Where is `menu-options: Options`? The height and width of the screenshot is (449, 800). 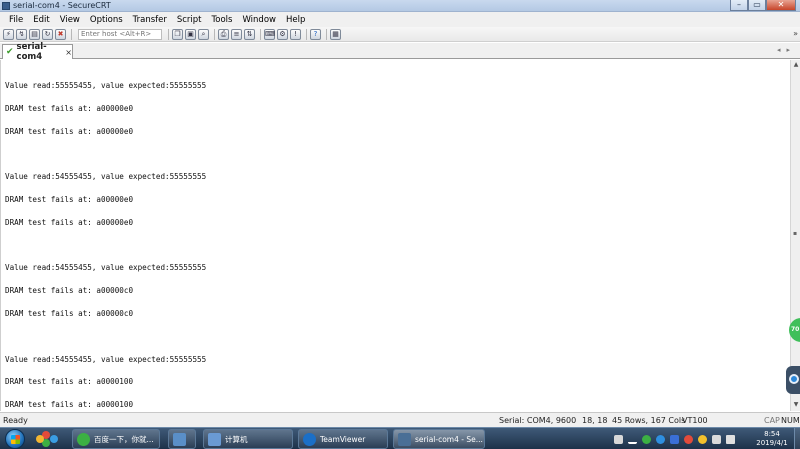
menu-options: Options is located at coordinates (106, 20).